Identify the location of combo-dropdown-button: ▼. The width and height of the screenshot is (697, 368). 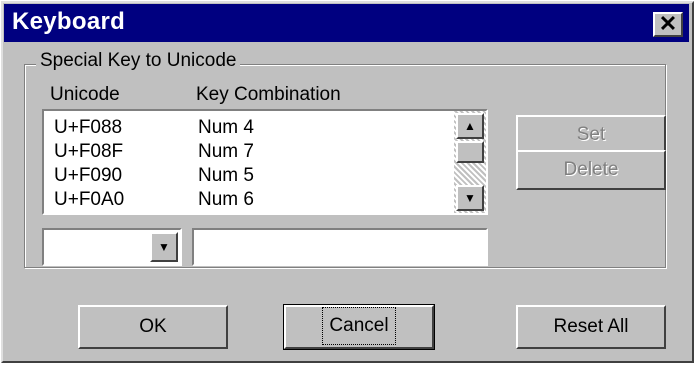
(164, 247).